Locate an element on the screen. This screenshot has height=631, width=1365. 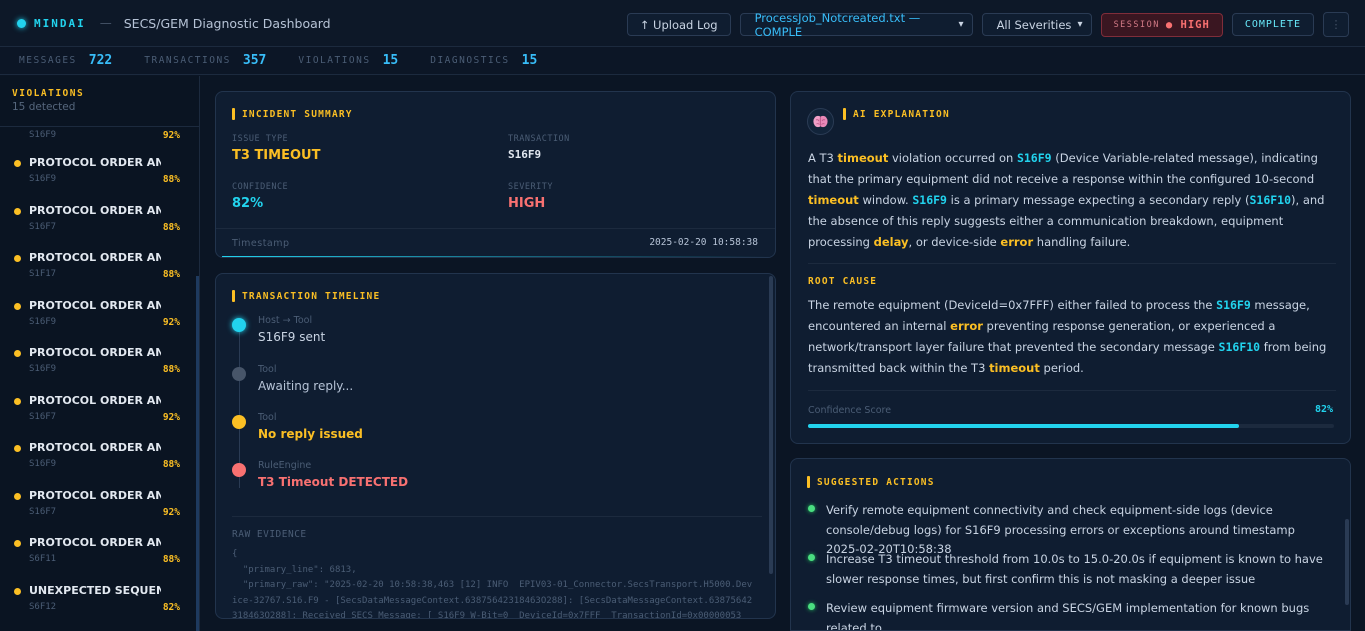
severity-value: HIGH is located at coordinates (527, 203).